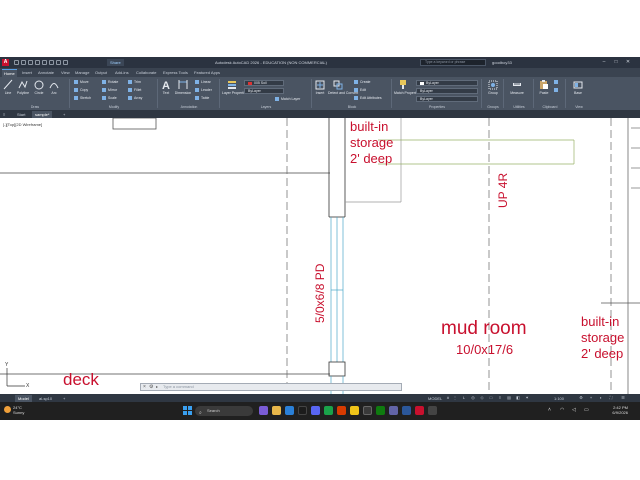 The width and height of the screenshot is (640, 480). Describe the element at coordinates (46, 73) in the screenshot. I see `tab-annotate: Annotate` at that location.